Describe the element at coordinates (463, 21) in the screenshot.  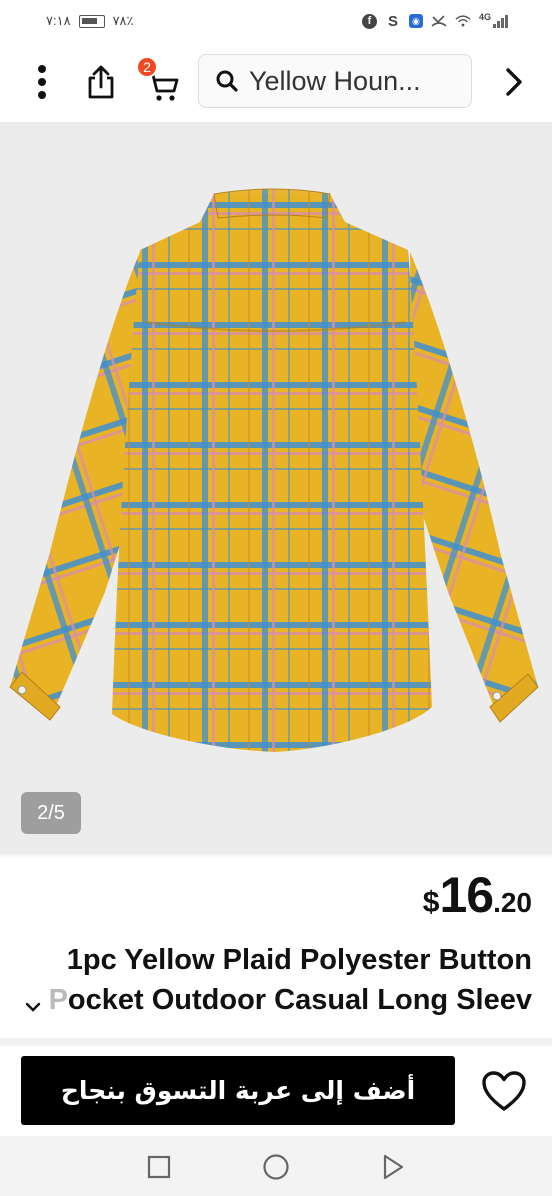
I see `wifi-icon` at that location.